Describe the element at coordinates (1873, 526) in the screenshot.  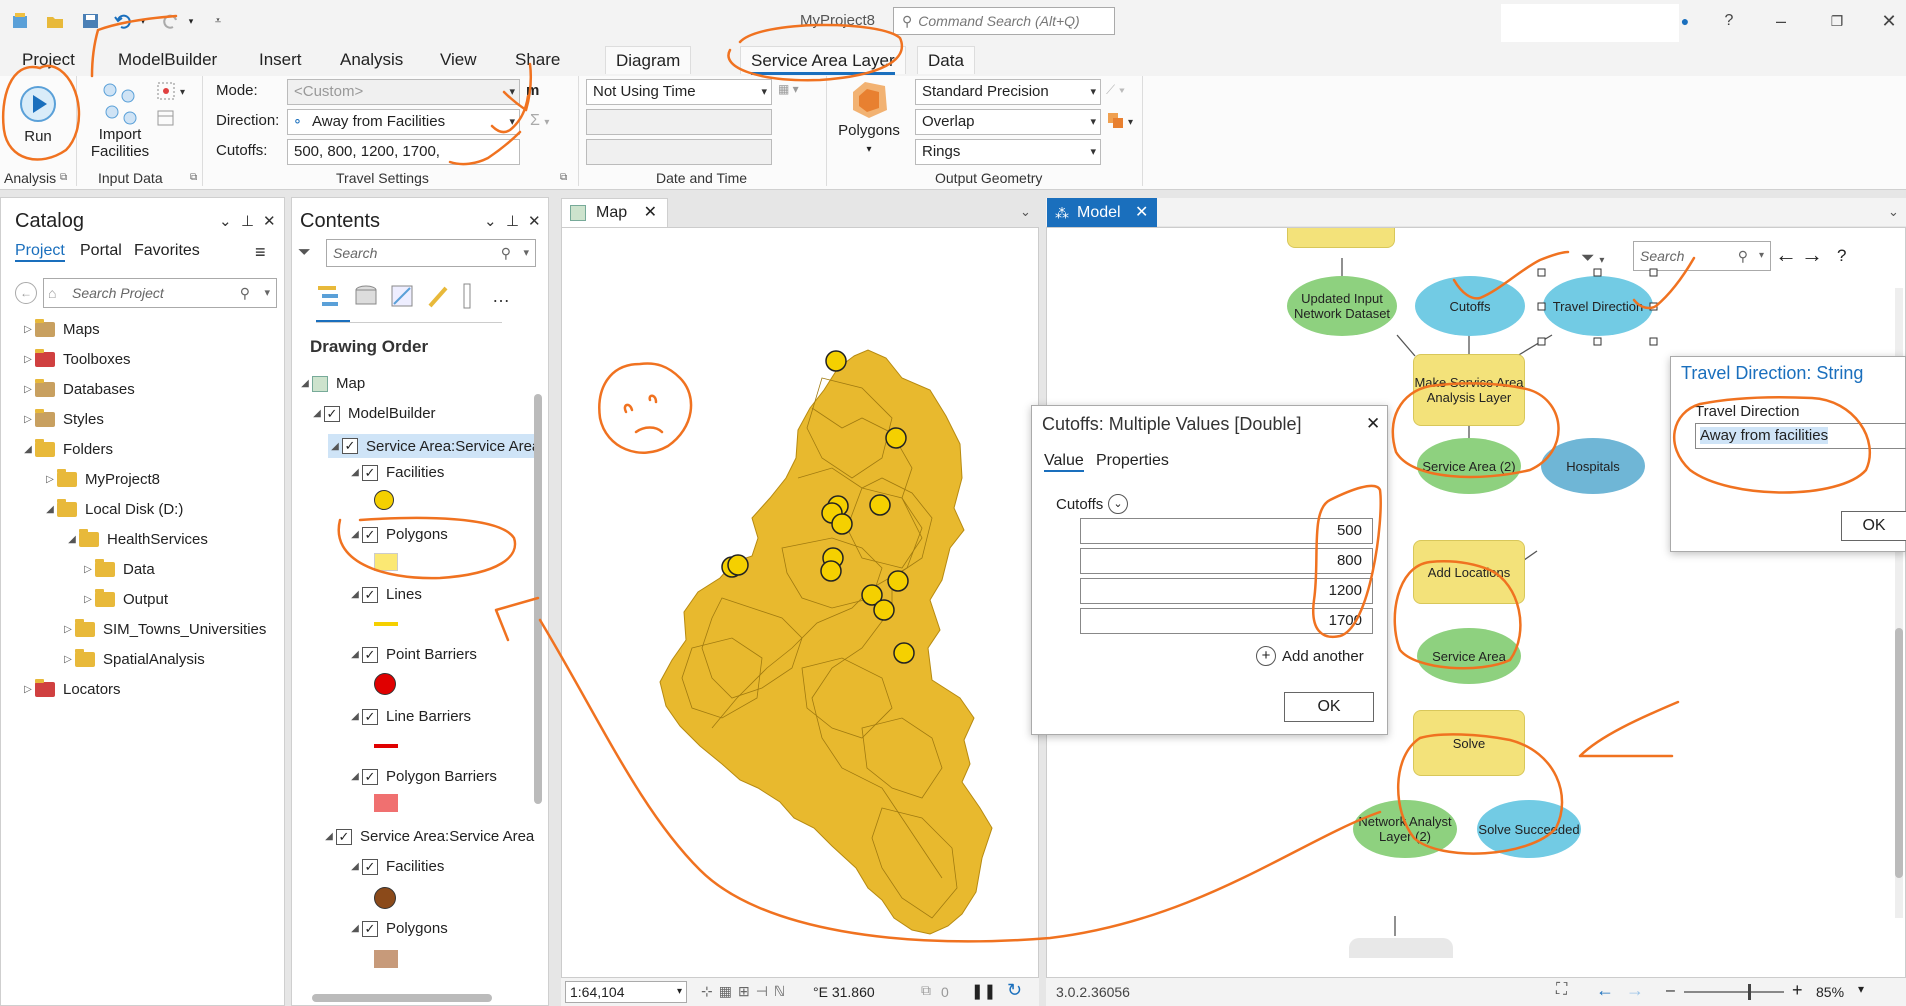
I see `travel-ok-button: OK` at that location.